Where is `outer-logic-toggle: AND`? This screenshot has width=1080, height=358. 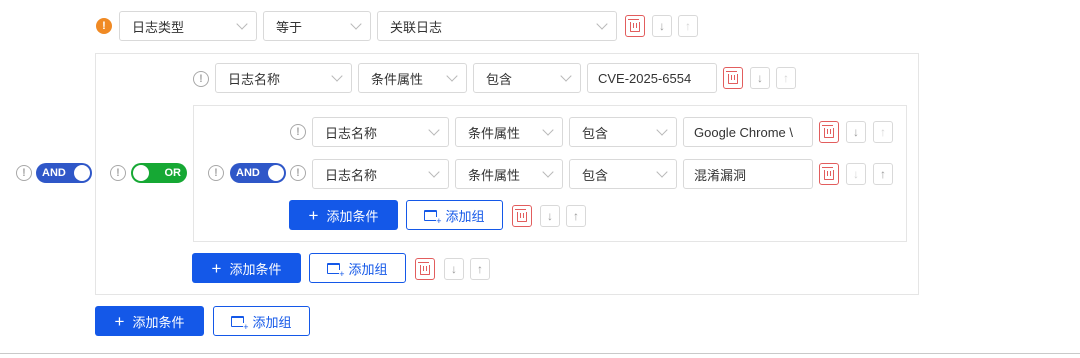 outer-logic-toggle: AND is located at coordinates (64, 173).